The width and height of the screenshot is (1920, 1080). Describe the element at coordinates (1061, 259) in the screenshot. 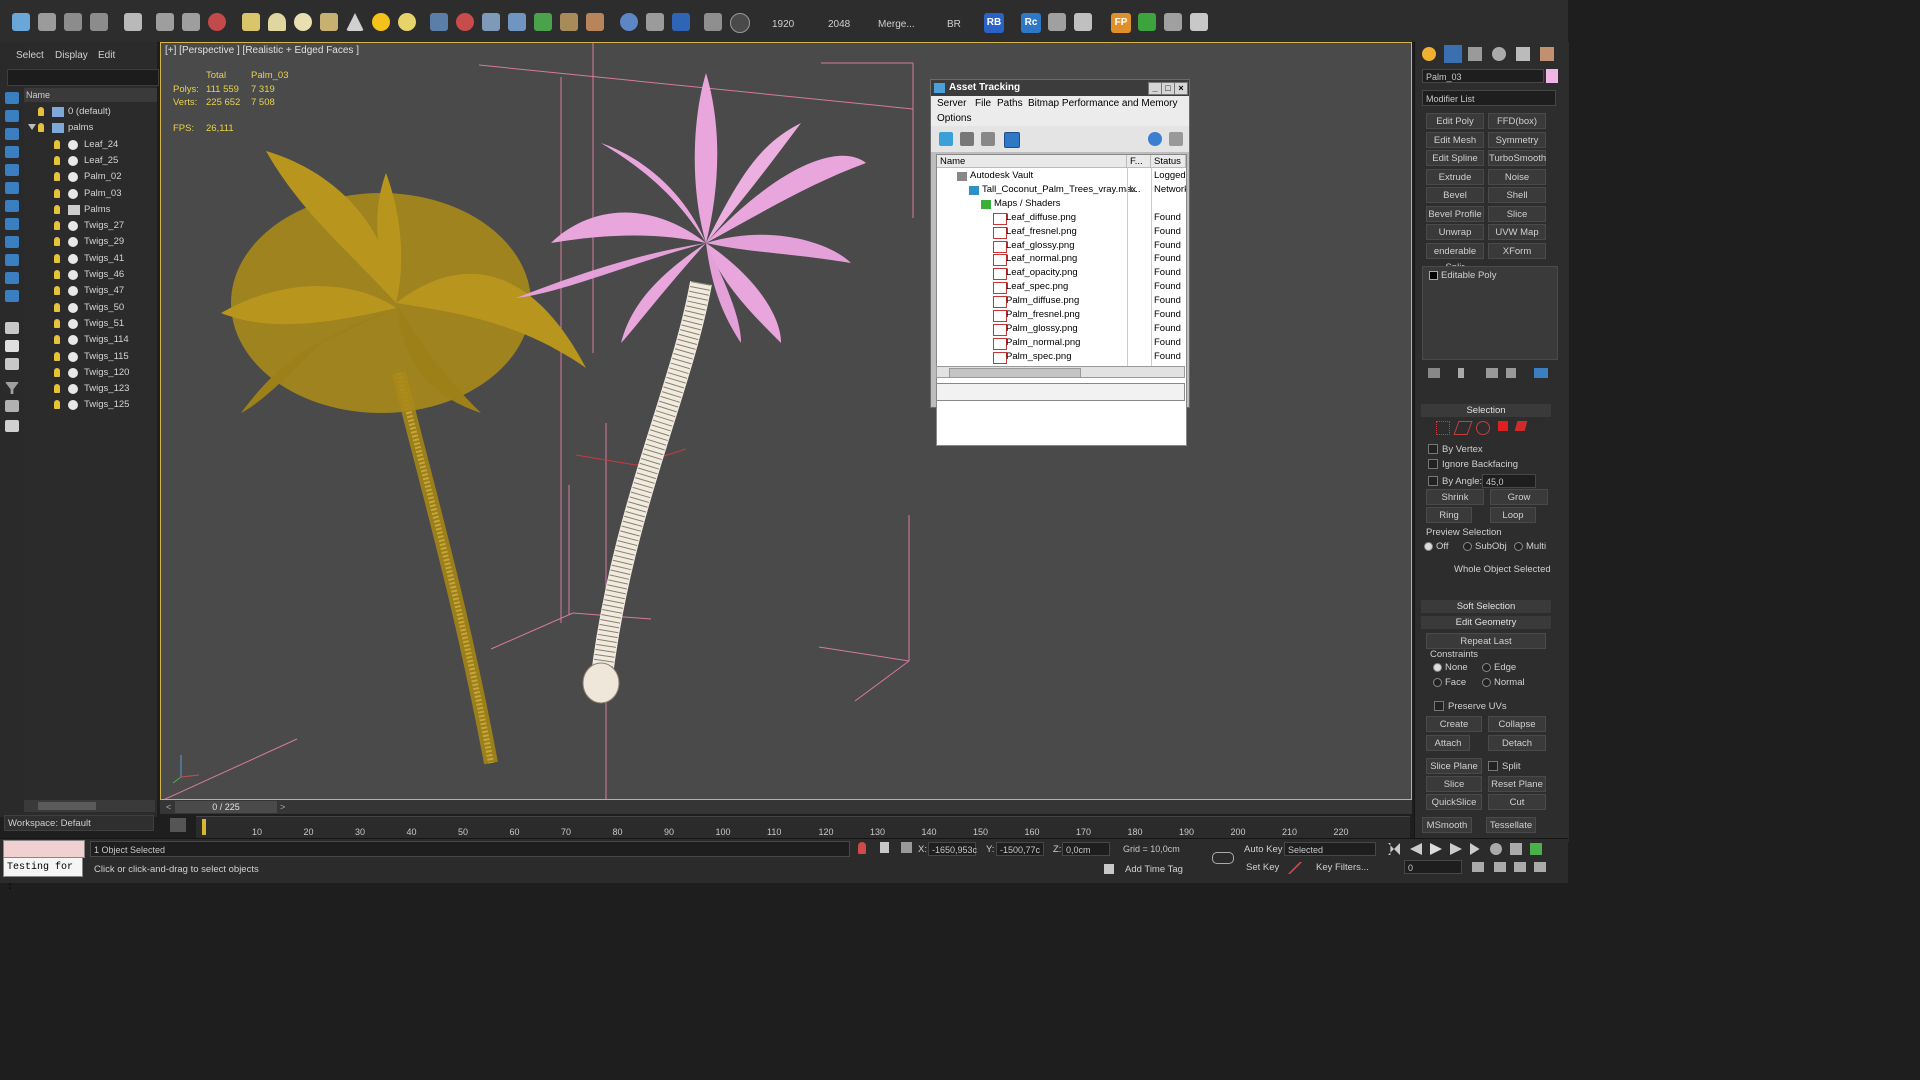

I see `asset-row: Leaf_normal.png Found` at that location.